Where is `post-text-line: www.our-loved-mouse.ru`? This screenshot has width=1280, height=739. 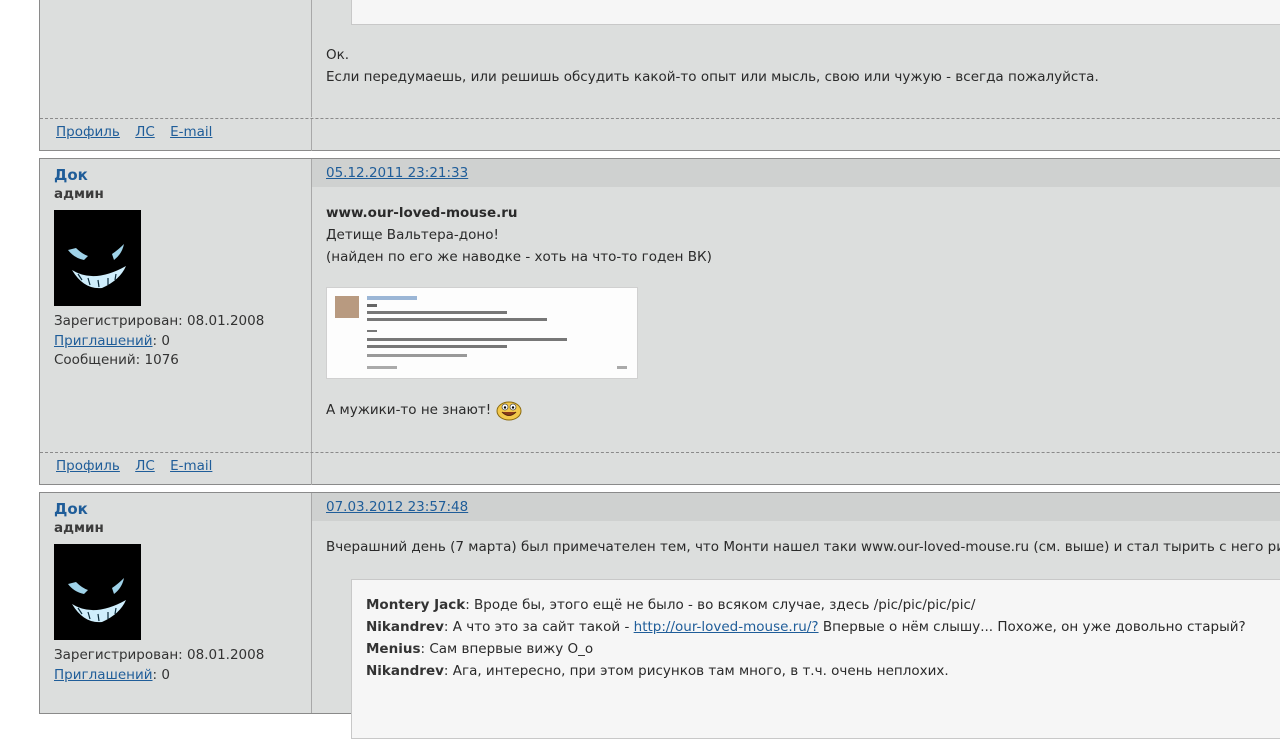
post-text-line: www.our-loved-mouse.ru is located at coordinates (422, 213).